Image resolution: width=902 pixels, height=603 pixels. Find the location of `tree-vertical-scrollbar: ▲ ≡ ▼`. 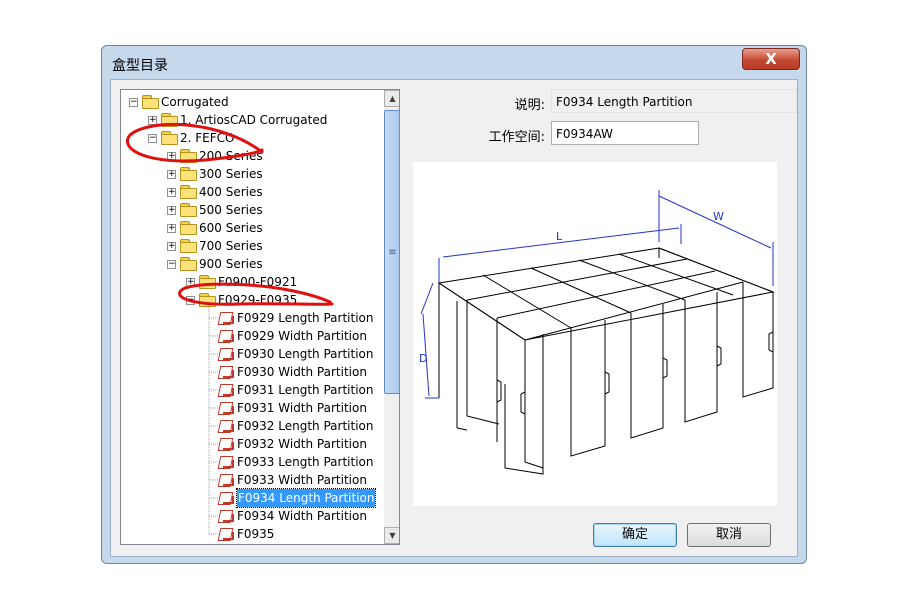

tree-vertical-scrollbar: ▲ ≡ ▼ is located at coordinates (391, 317).